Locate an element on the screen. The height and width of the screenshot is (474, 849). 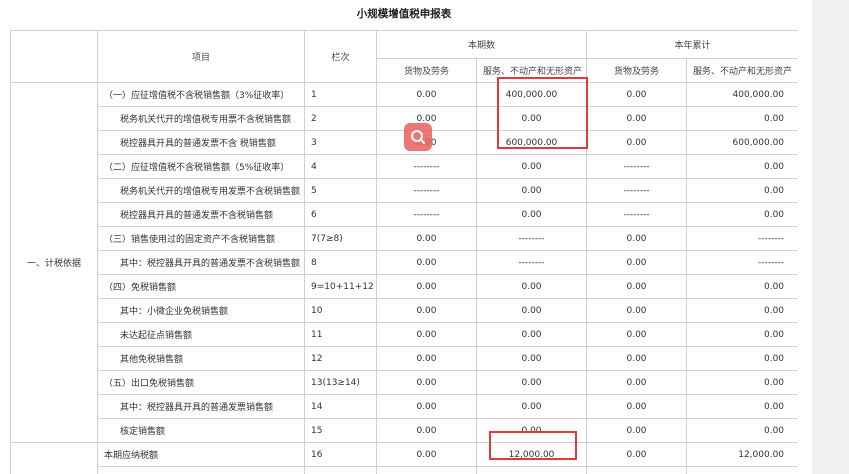
row-col-no: 2 is located at coordinates (340, 118).